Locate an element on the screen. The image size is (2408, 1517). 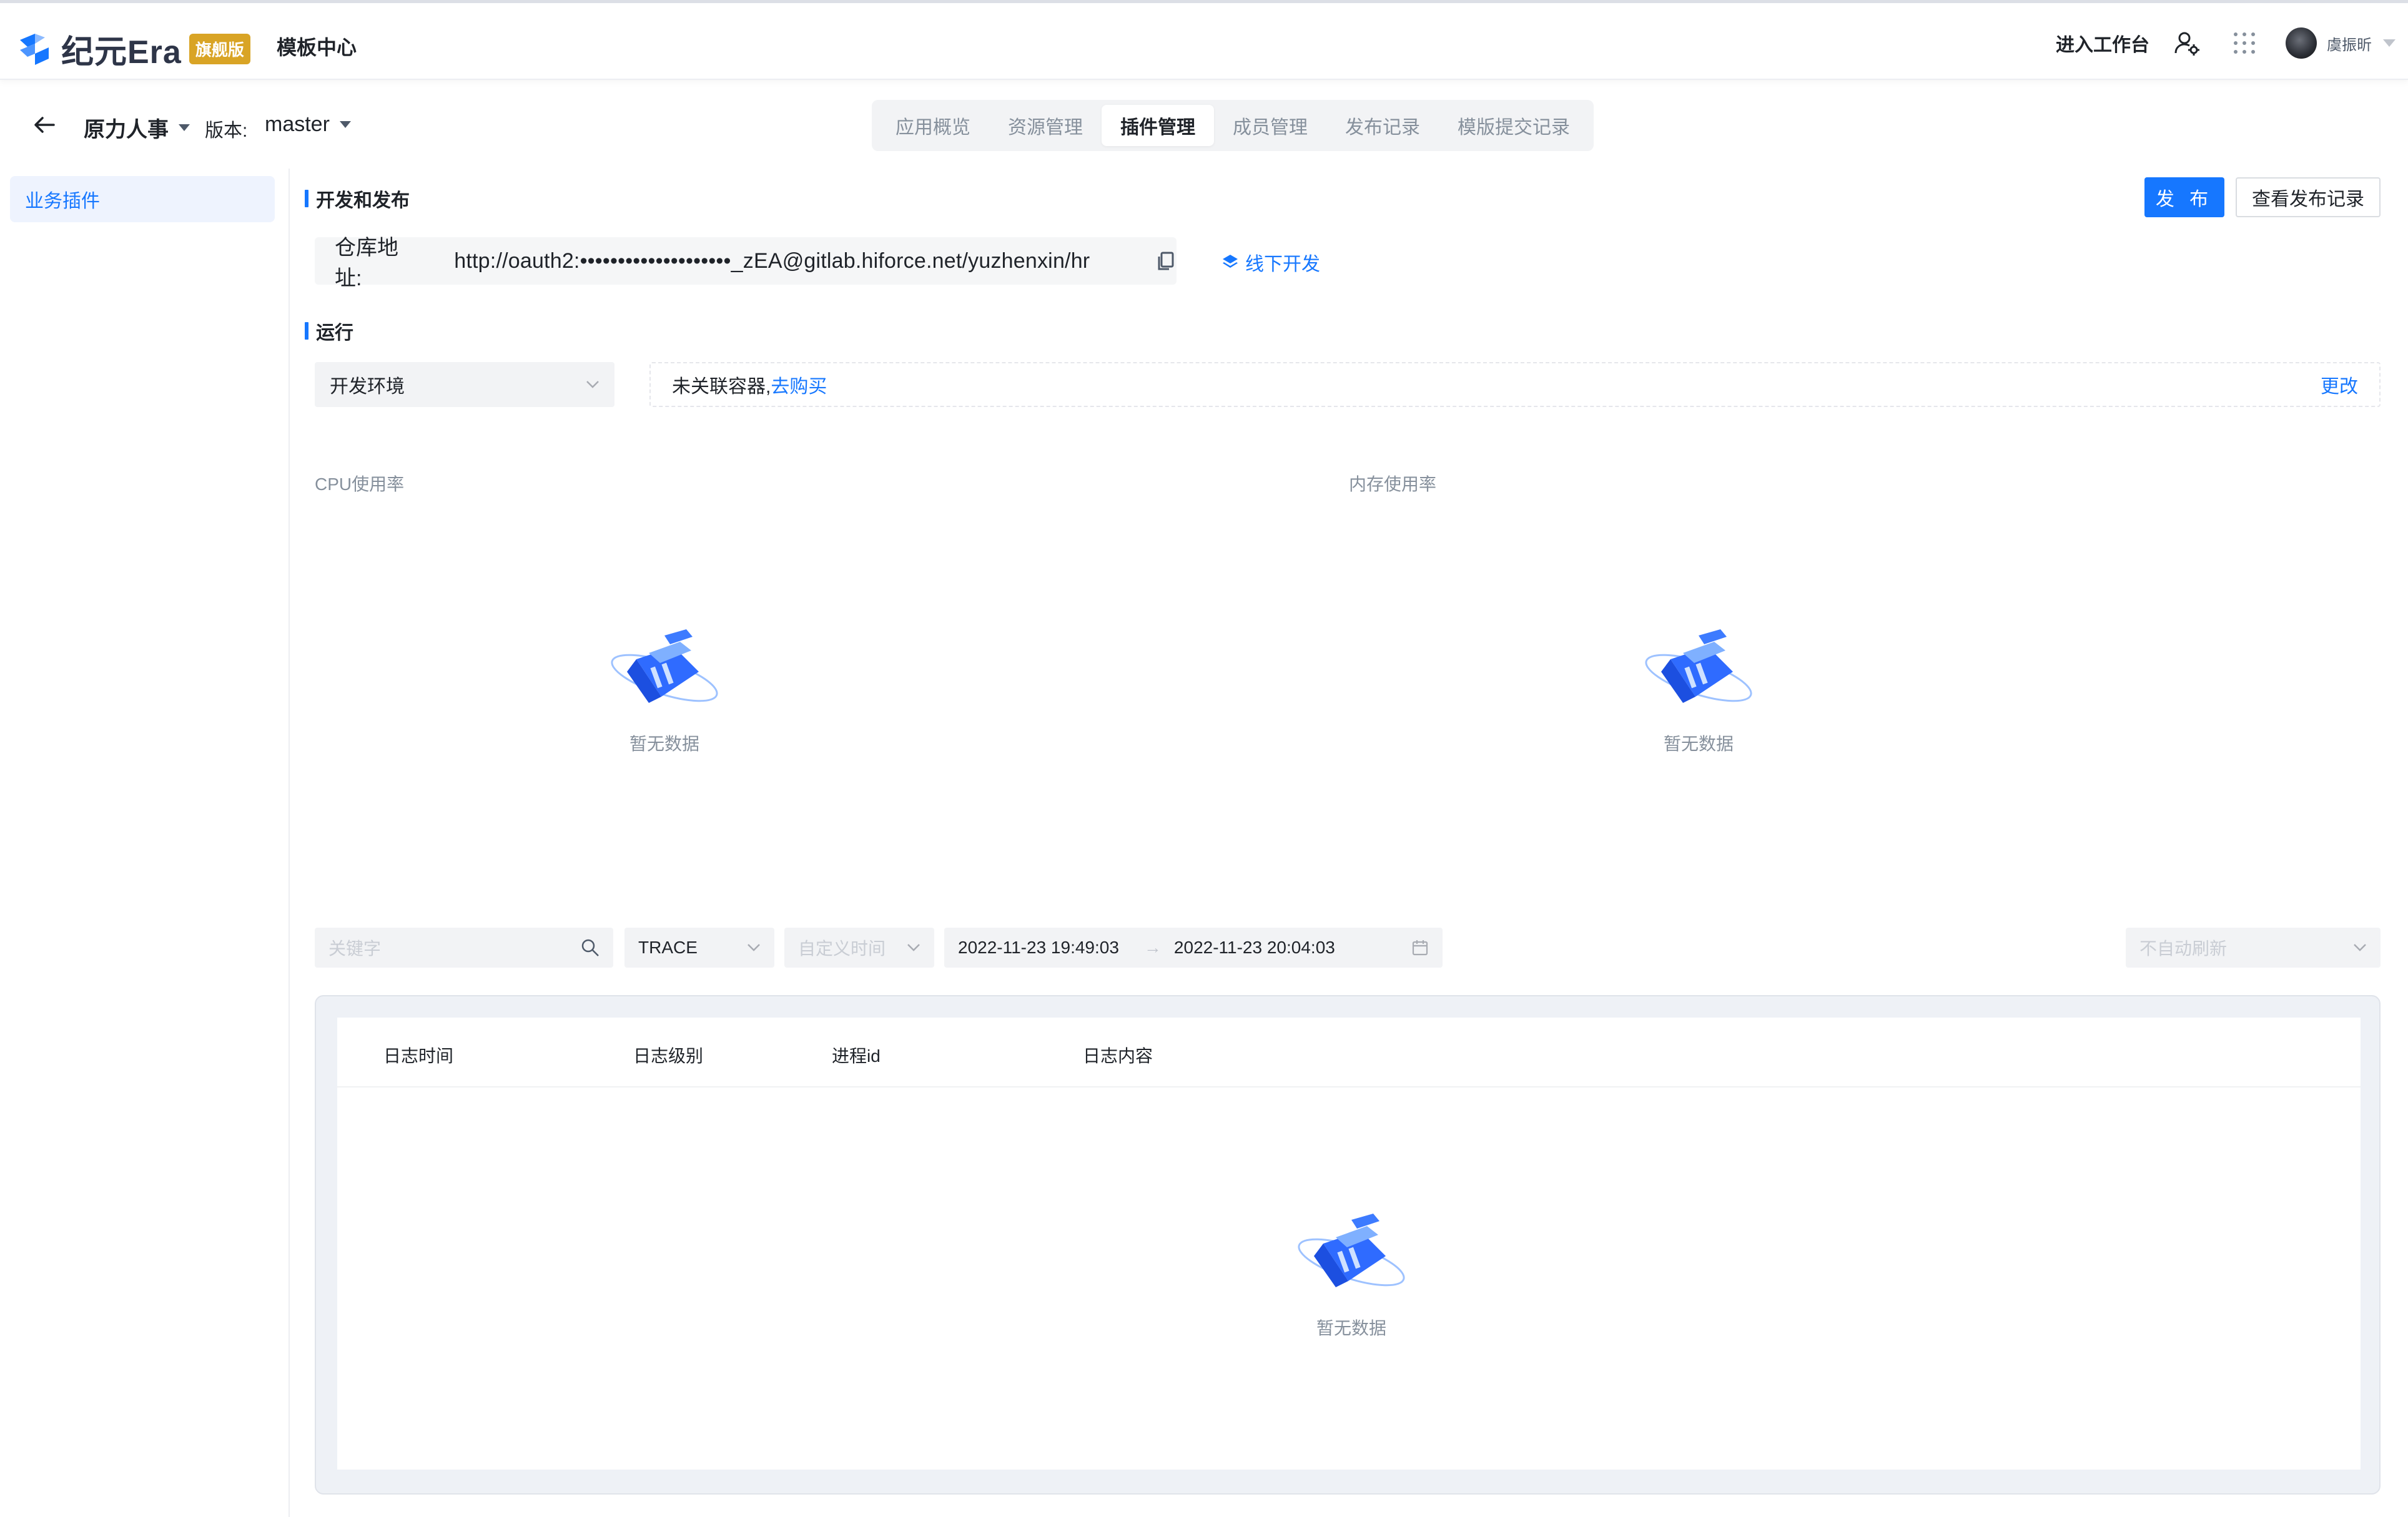
user-name: 虞振昕 is located at coordinates (2349, 43).